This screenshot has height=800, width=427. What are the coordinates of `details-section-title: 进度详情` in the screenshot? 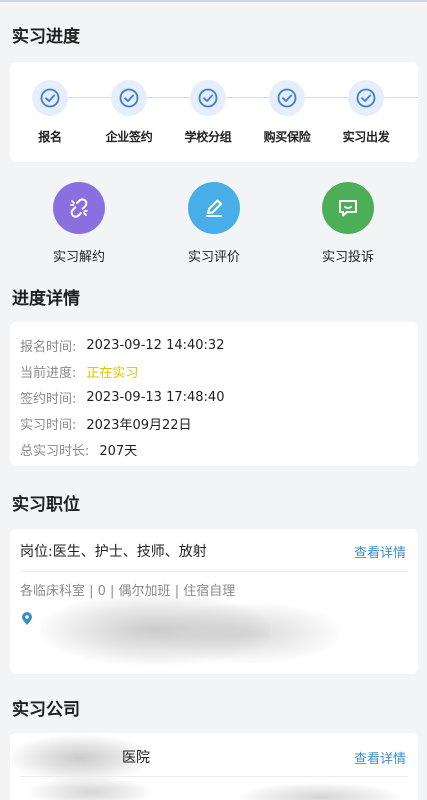 It's located at (46, 299).